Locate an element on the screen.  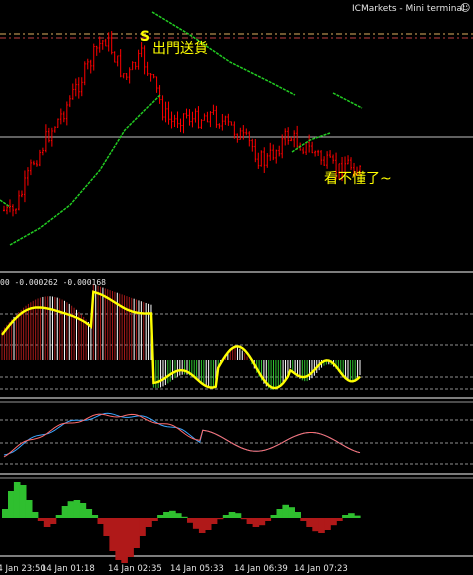
oscillator-panel is located at coordinates (236, 438).